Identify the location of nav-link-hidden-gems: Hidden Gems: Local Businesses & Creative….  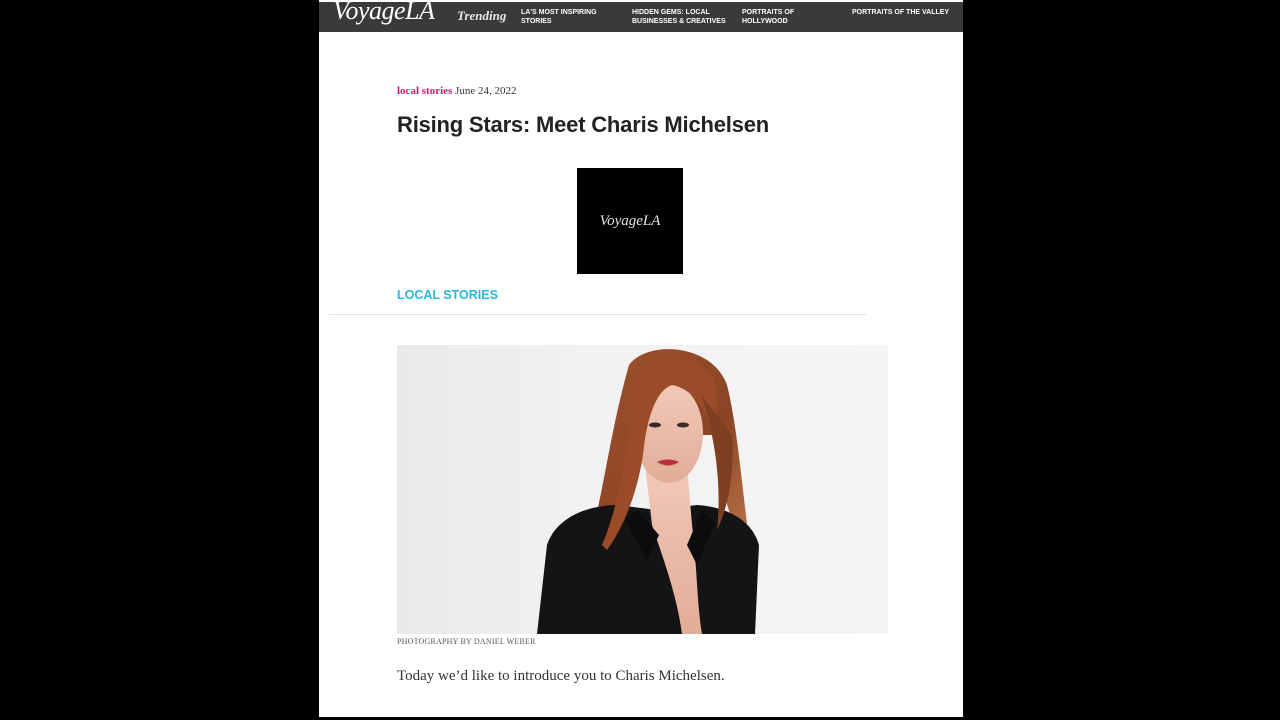
(682, 17).